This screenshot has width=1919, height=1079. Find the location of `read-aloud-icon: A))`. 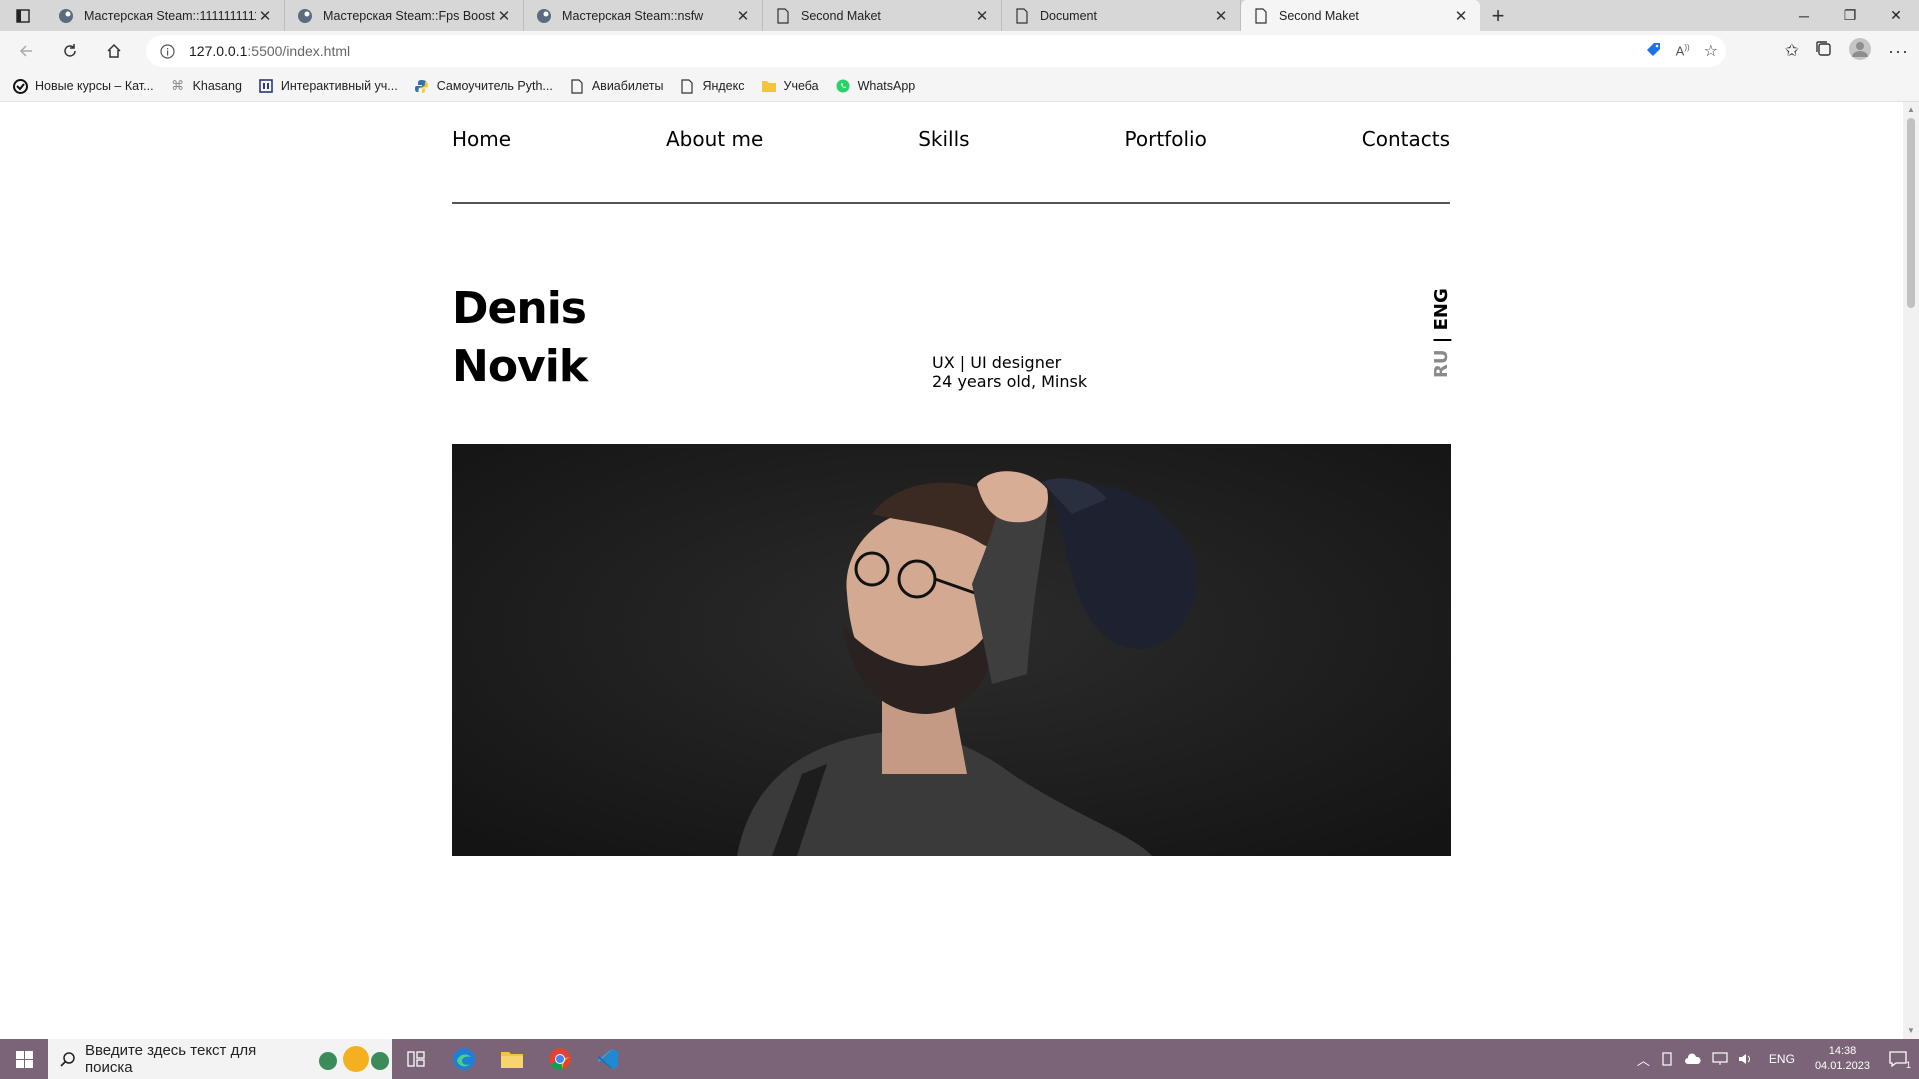

read-aloud-icon: A)) is located at coordinates (1683, 50).